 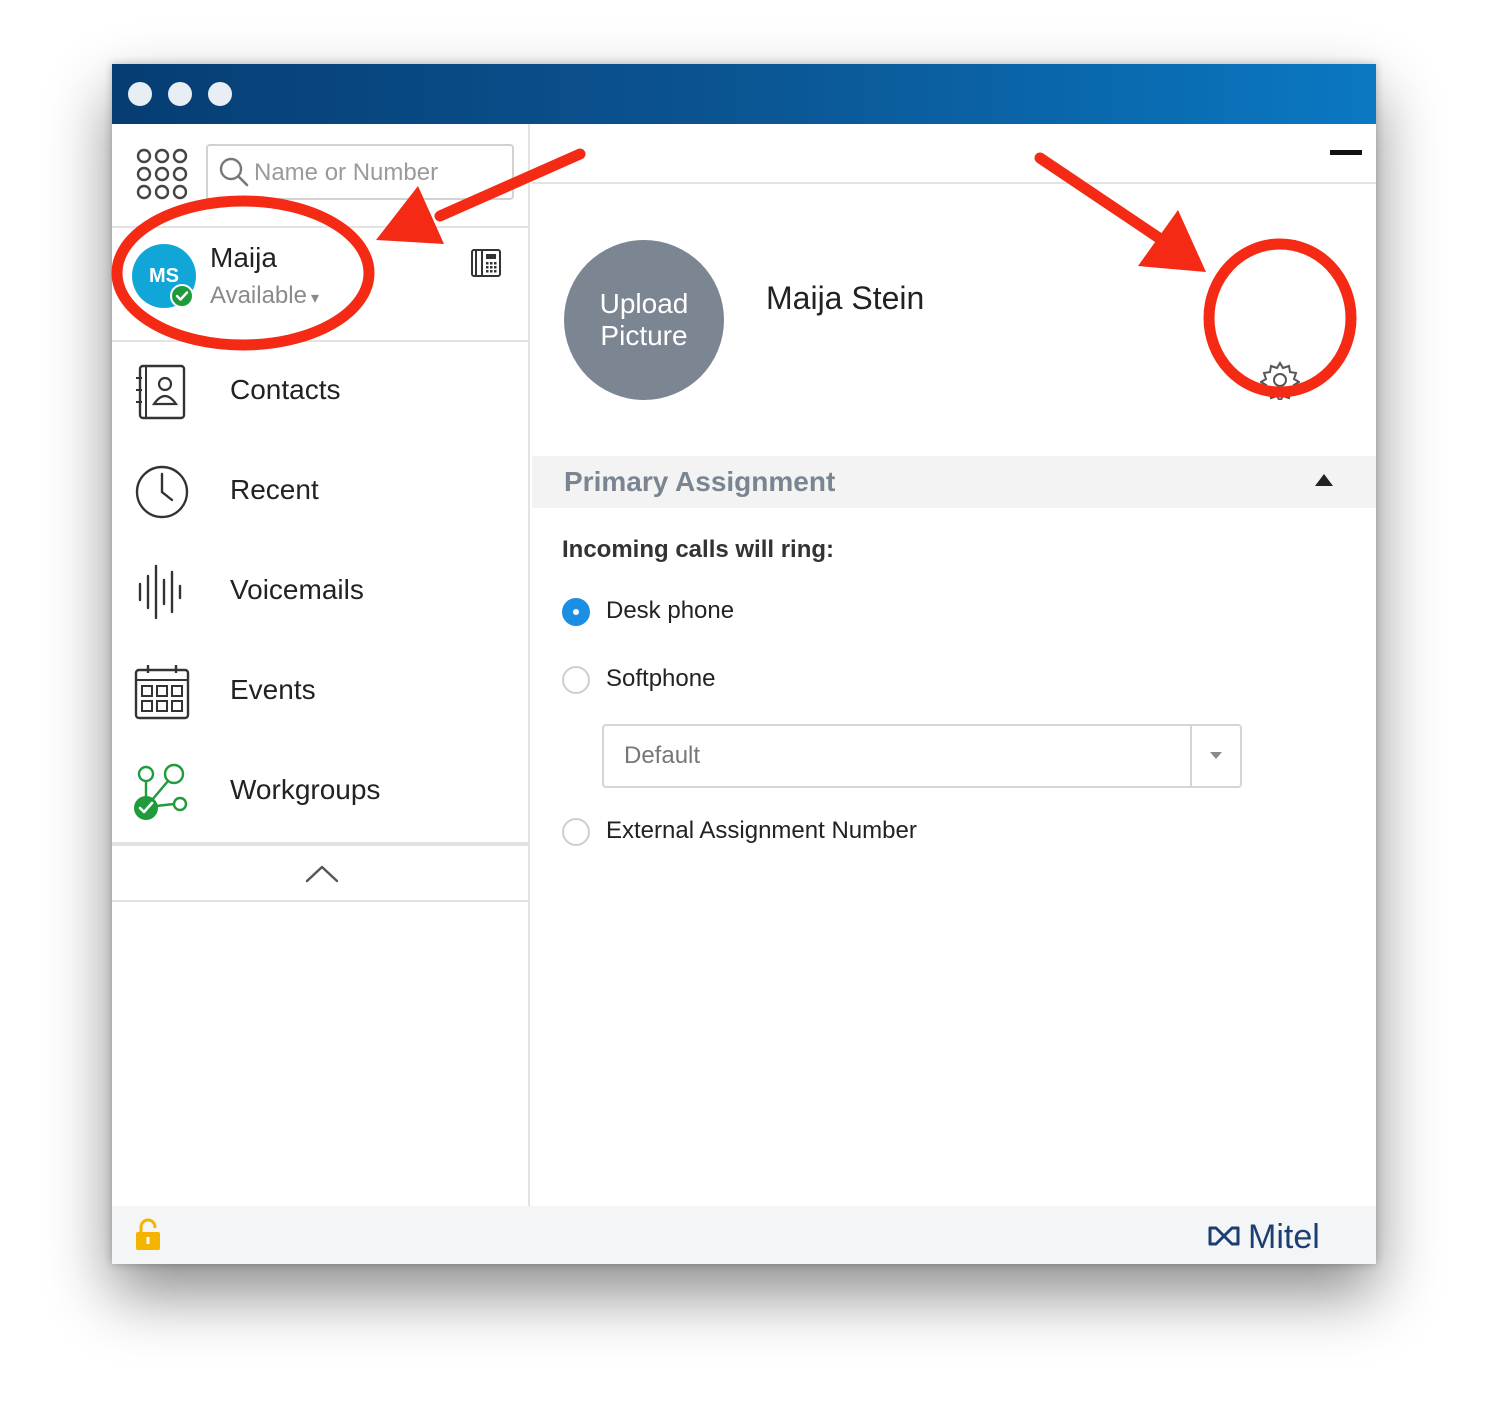 What do you see at coordinates (662, 755) in the screenshot?
I see `softphone-select-value: Default` at bounding box center [662, 755].